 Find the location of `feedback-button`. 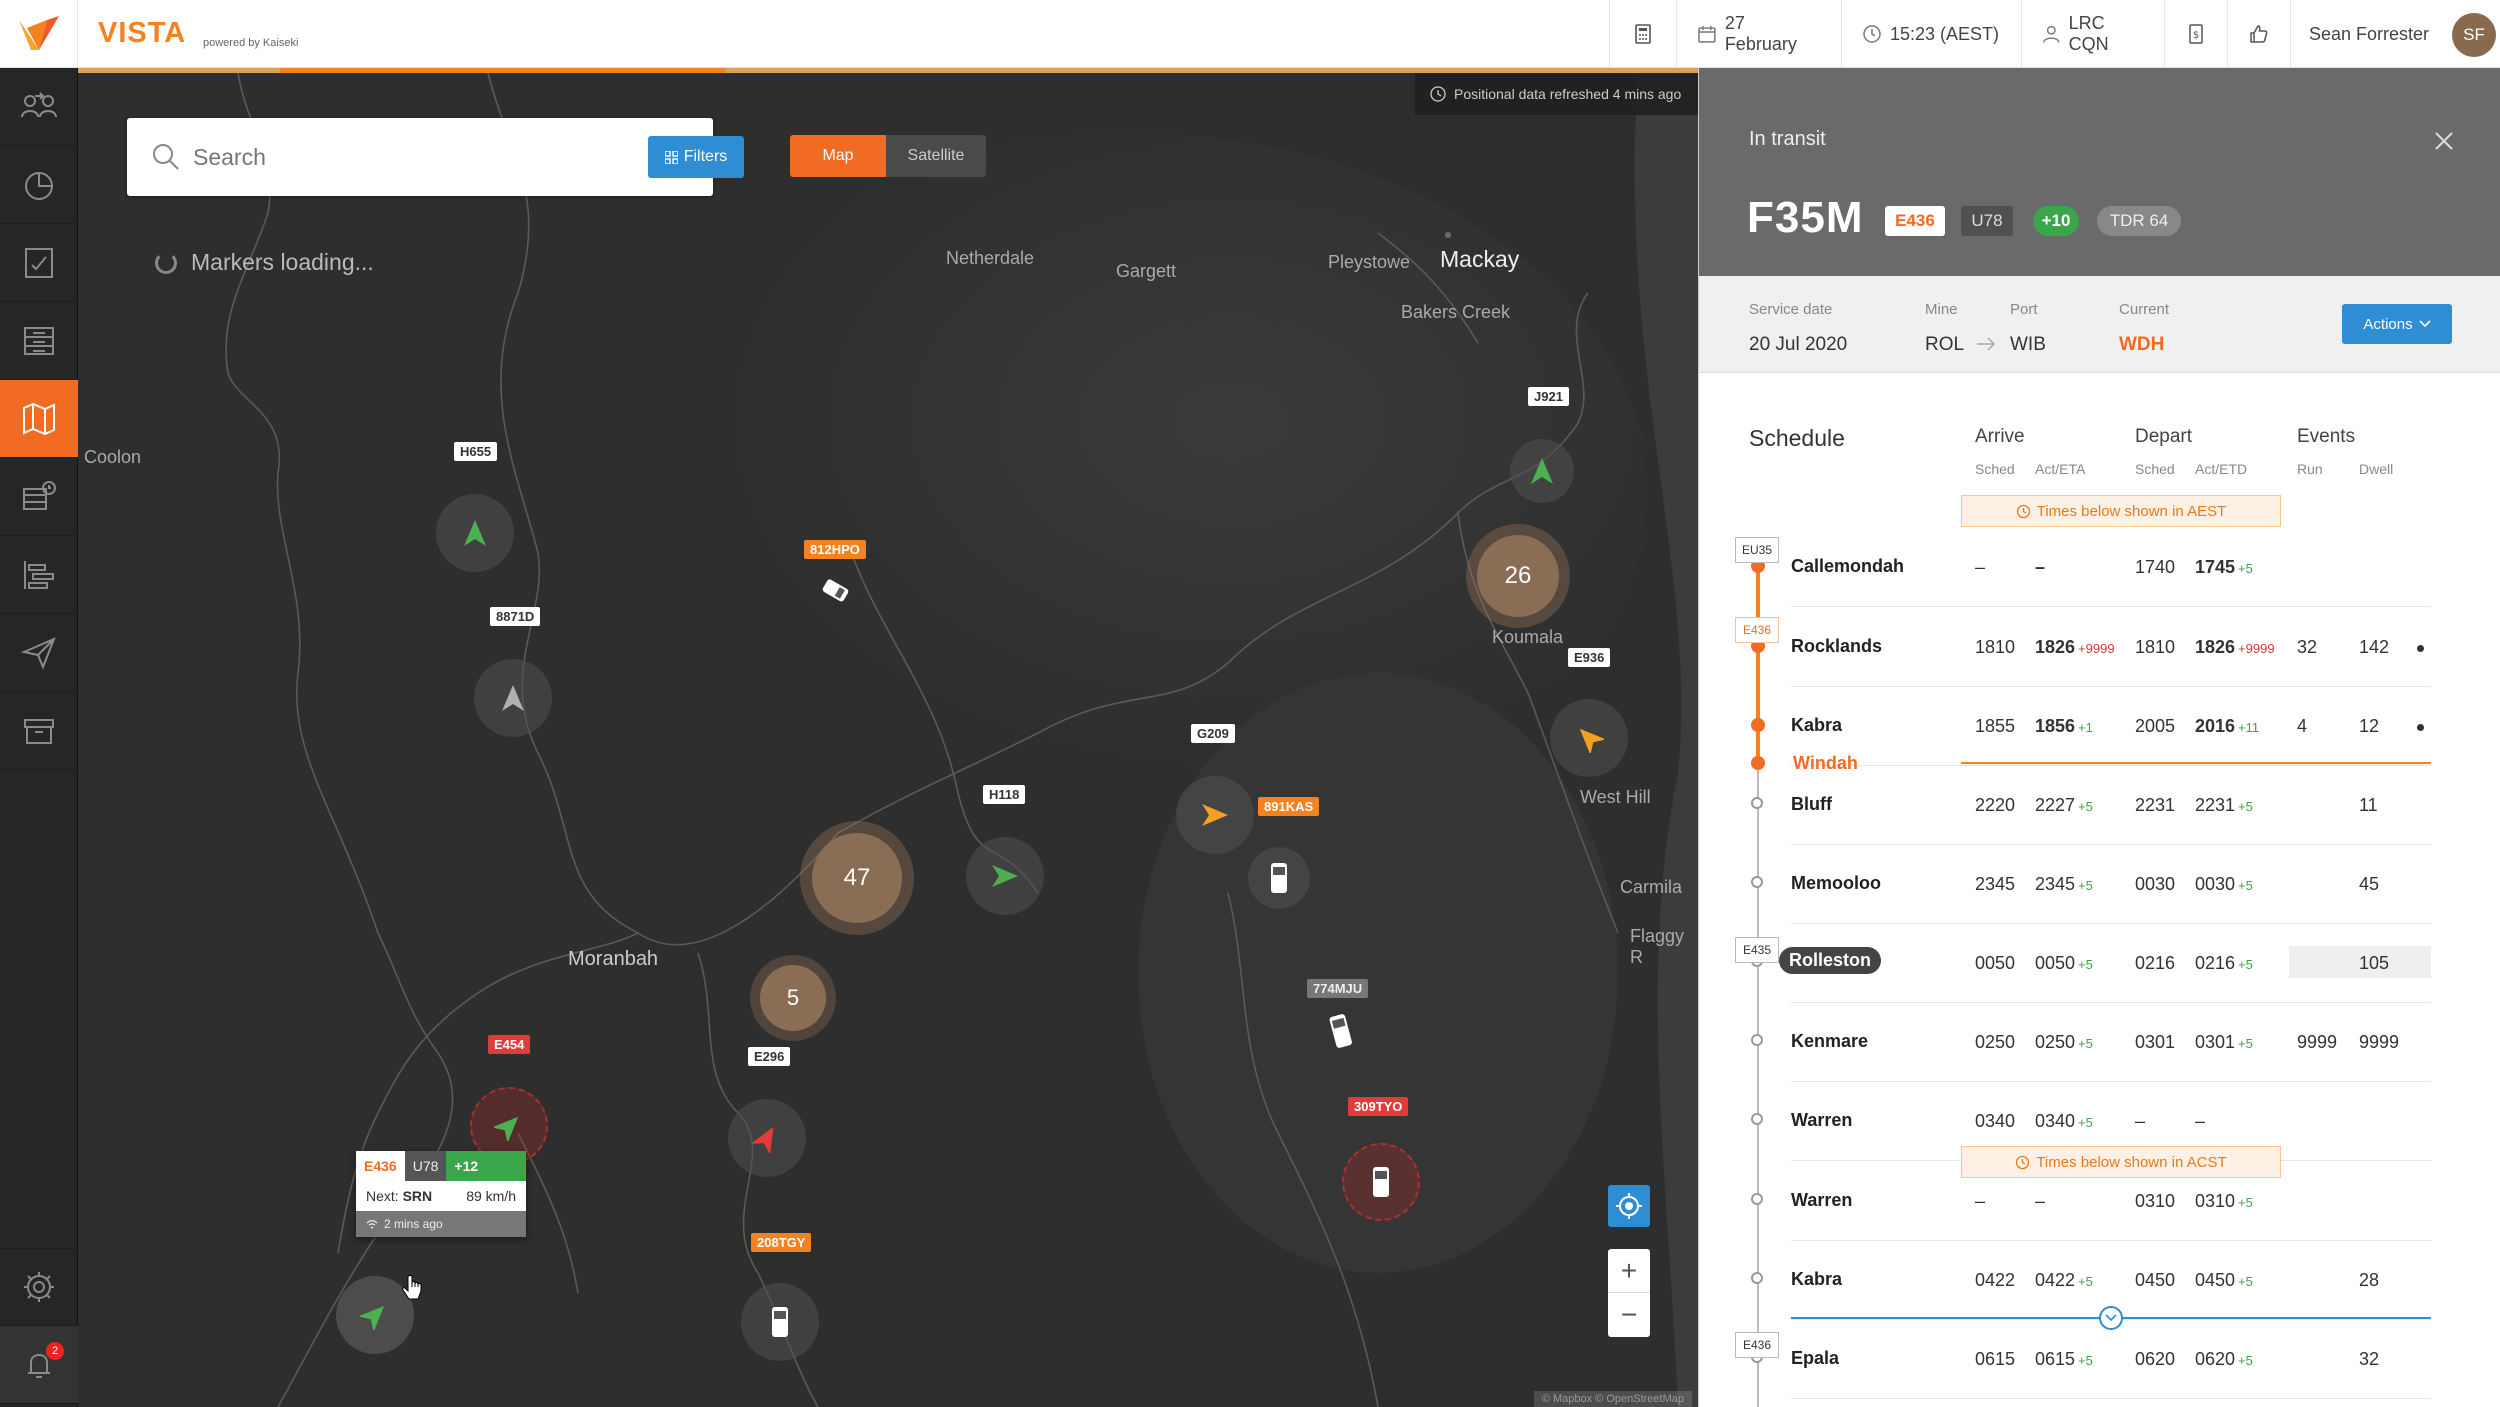

feedback-button is located at coordinates (2258, 34).